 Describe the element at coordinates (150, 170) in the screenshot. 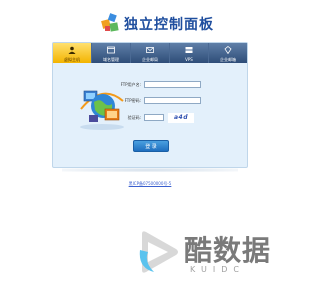

I see `panel-shadow` at that location.